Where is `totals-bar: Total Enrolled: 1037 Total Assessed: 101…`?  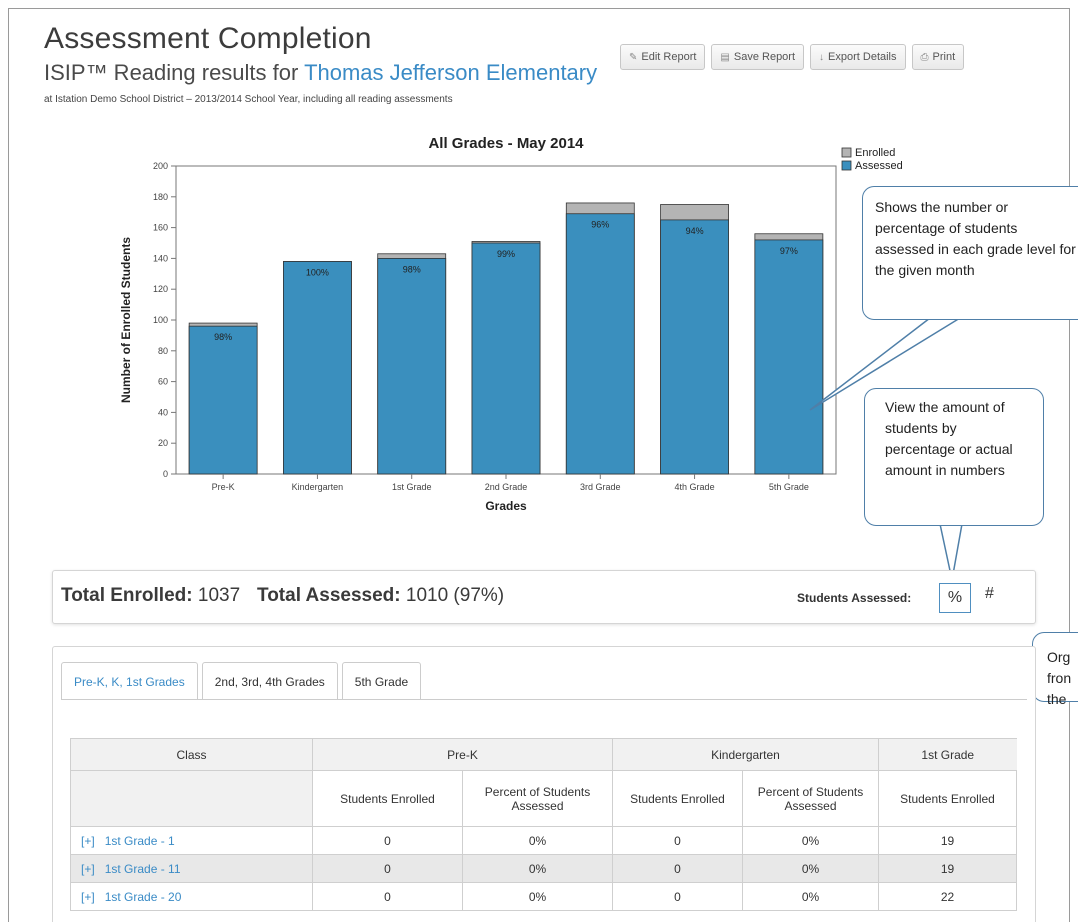 totals-bar: Total Enrolled: 1037 Total Assessed: 101… is located at coordinates (544, 597).